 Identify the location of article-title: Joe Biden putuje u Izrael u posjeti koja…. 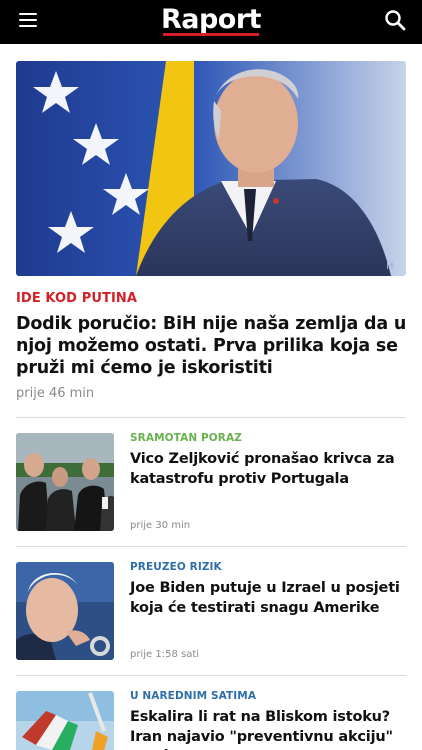
(269, 598).